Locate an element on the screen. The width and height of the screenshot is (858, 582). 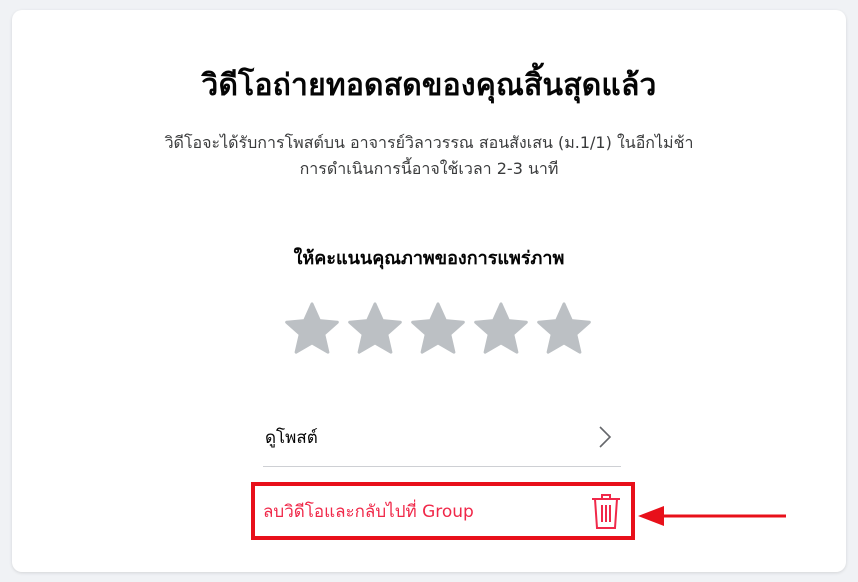
star-5-icon is located at coordinates (564, 329).